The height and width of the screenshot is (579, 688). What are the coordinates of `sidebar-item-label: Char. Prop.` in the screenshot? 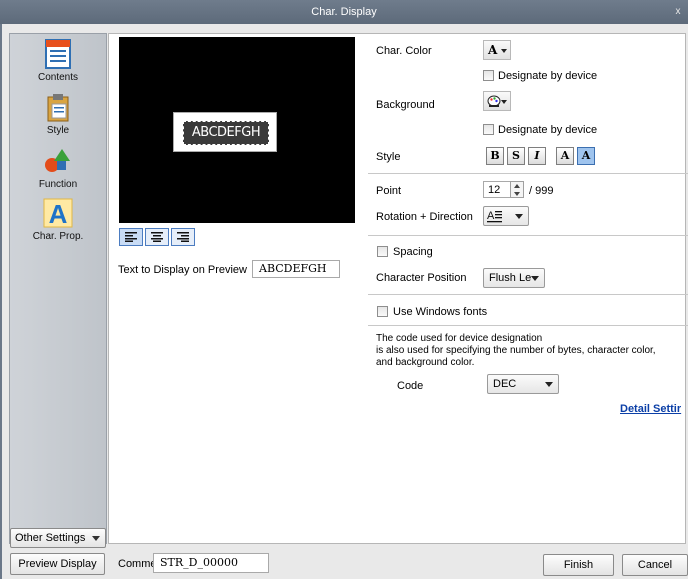 It's located at (58, 236).